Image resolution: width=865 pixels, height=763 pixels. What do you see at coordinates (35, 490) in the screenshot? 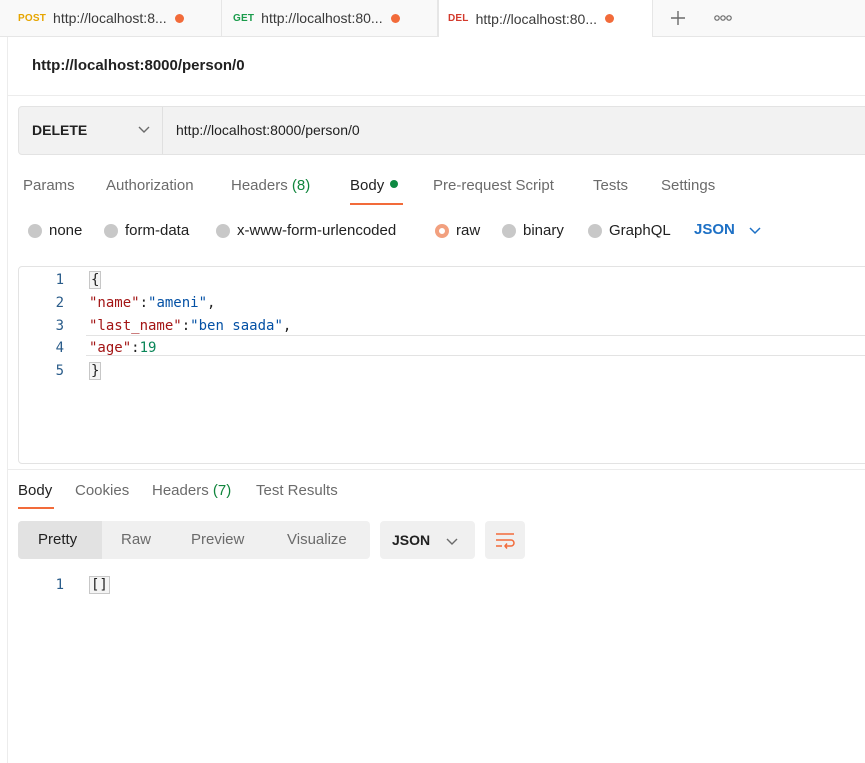
I see `response-tab-body: Body` at bounding box center [35, 490].